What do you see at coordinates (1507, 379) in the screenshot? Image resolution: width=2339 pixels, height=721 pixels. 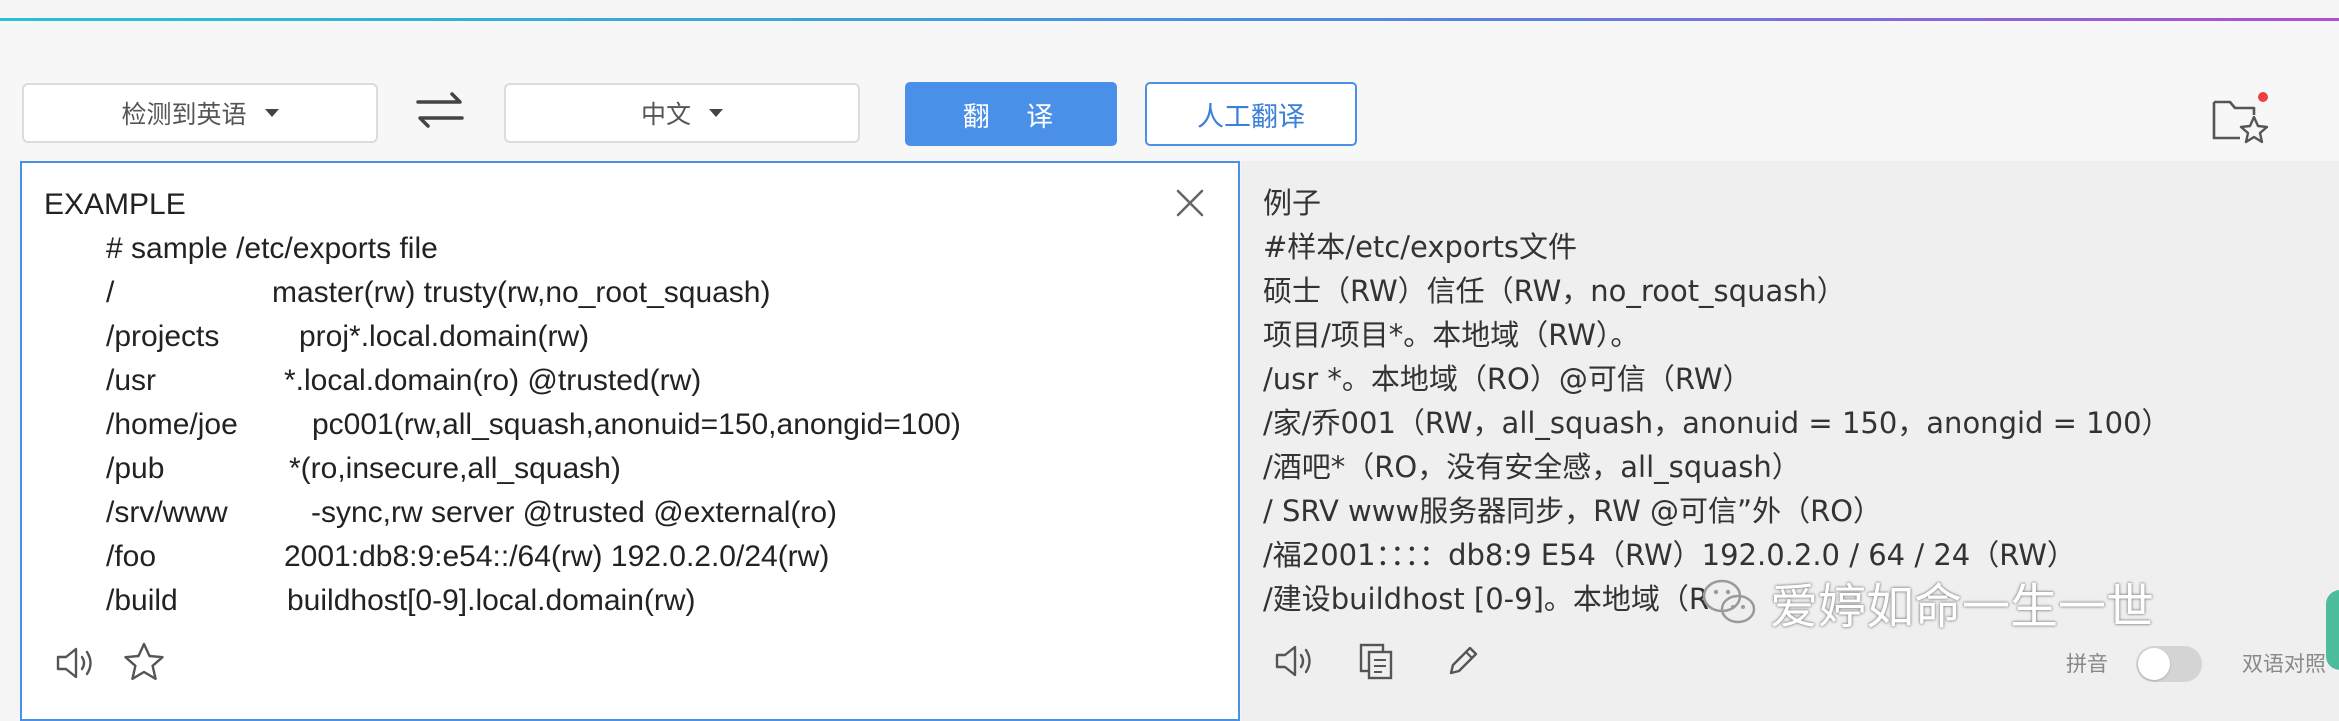 I see `translation-line: /usr *。本地域（RO）@可信（RW）` at bounding box center [1507, 379].